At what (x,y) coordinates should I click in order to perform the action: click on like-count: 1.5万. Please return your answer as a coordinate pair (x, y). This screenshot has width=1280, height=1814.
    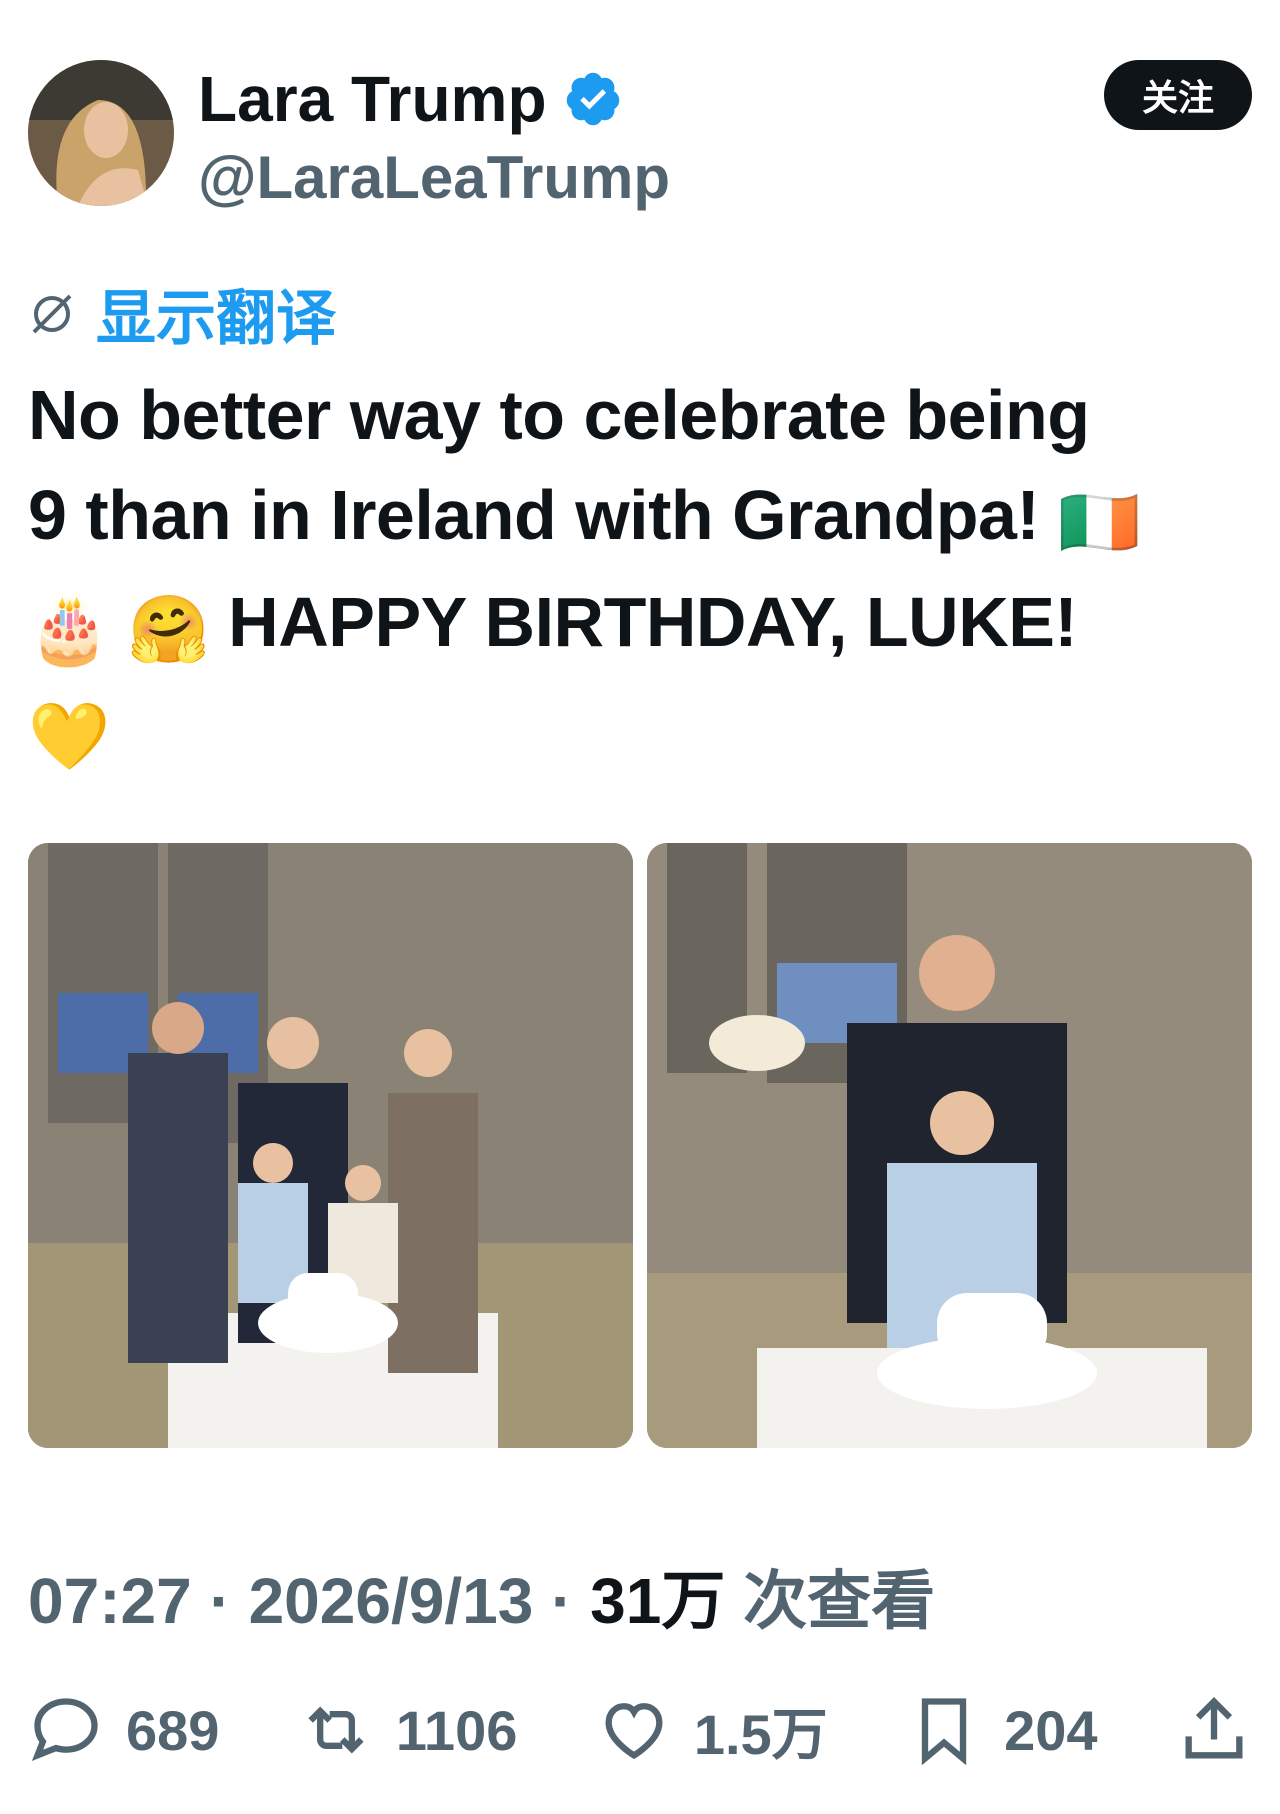
    Looking at the image, I should click on (760, 1734).